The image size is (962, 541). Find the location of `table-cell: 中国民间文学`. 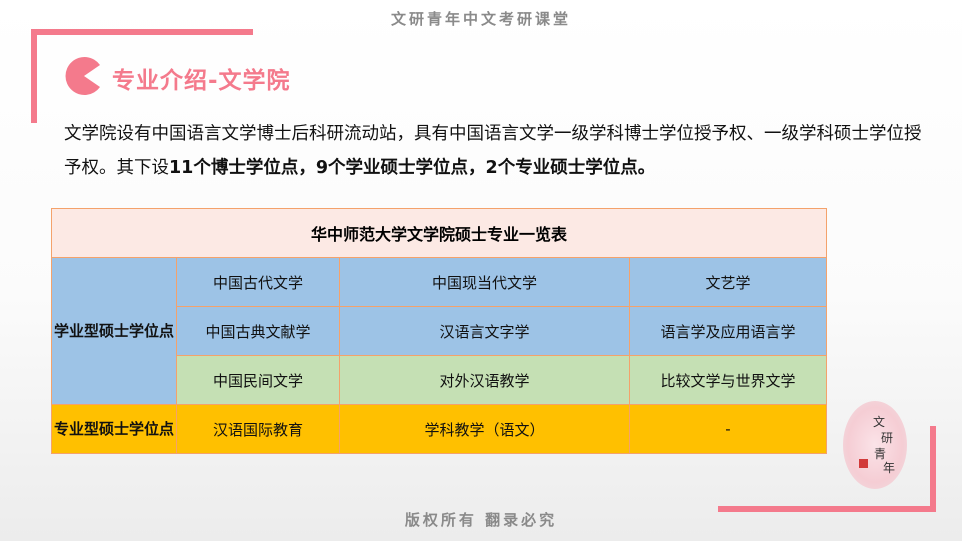

table-cell: 中国民间文学 is located at coordinates (258, 380).